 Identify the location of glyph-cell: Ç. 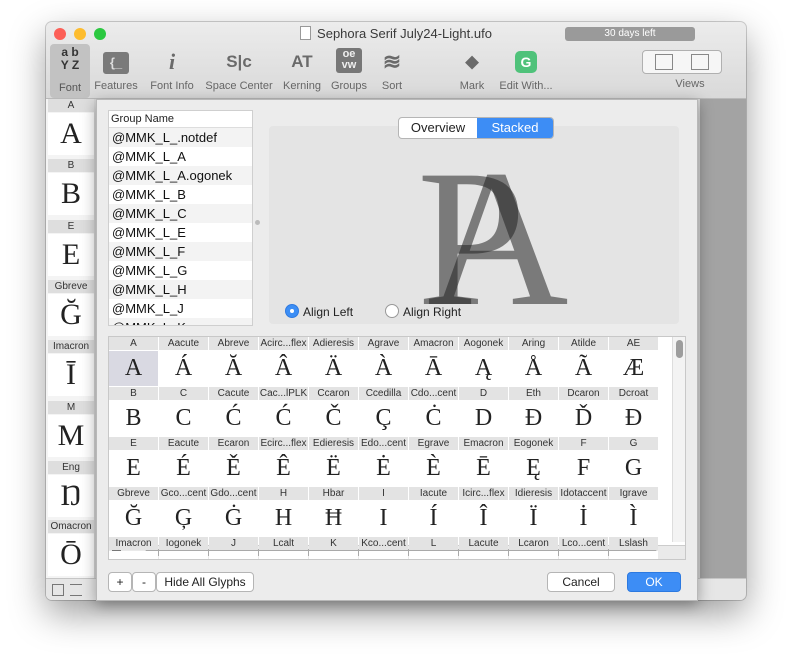
(383, 418).